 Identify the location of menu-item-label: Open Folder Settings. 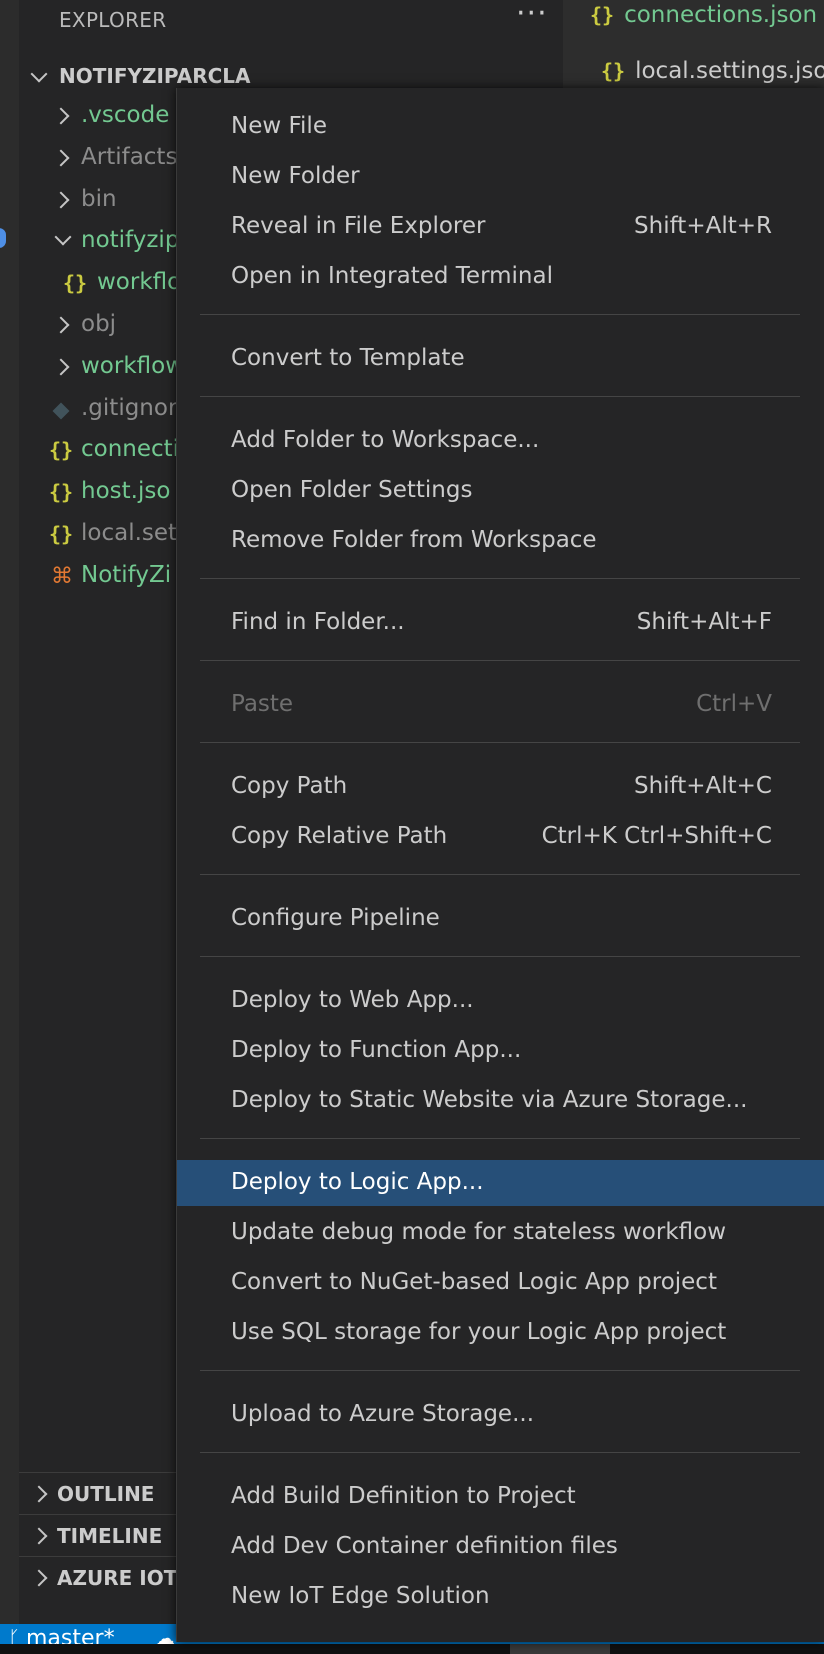
(352, 490).